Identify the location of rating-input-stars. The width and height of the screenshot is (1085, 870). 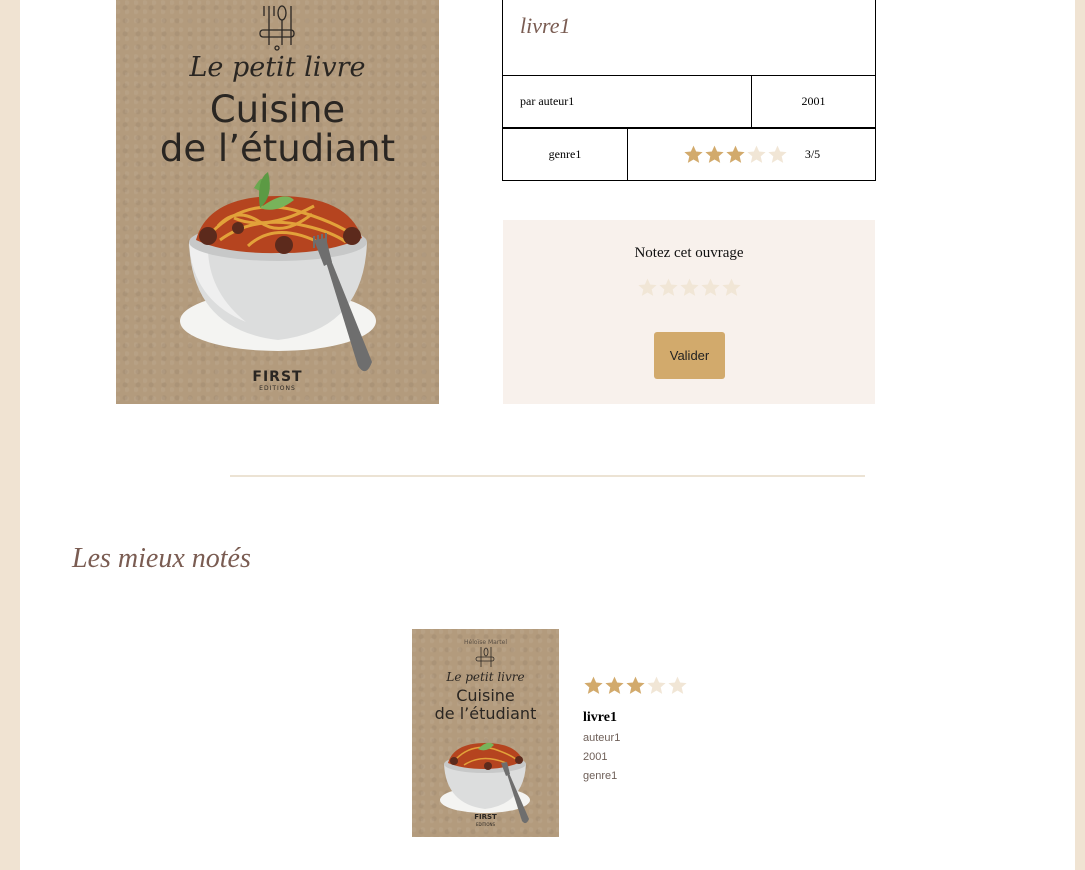
(689, 287).